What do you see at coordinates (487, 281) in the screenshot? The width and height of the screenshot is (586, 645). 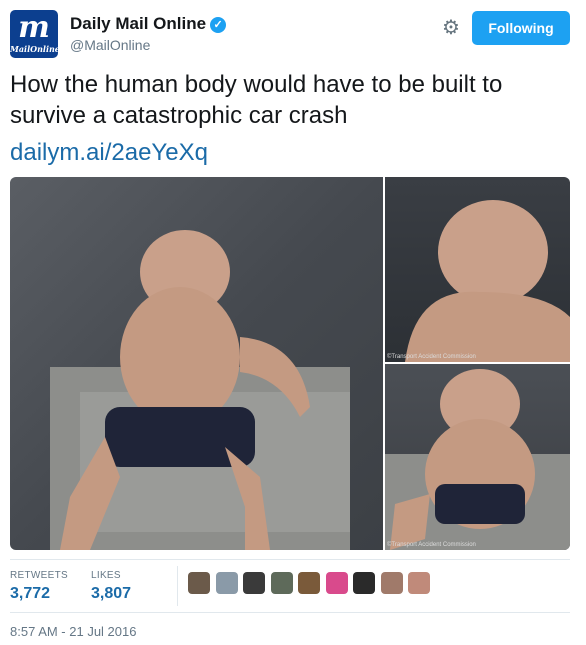 I see `photo-top-right-illustration` at bounding box center [487, 281].